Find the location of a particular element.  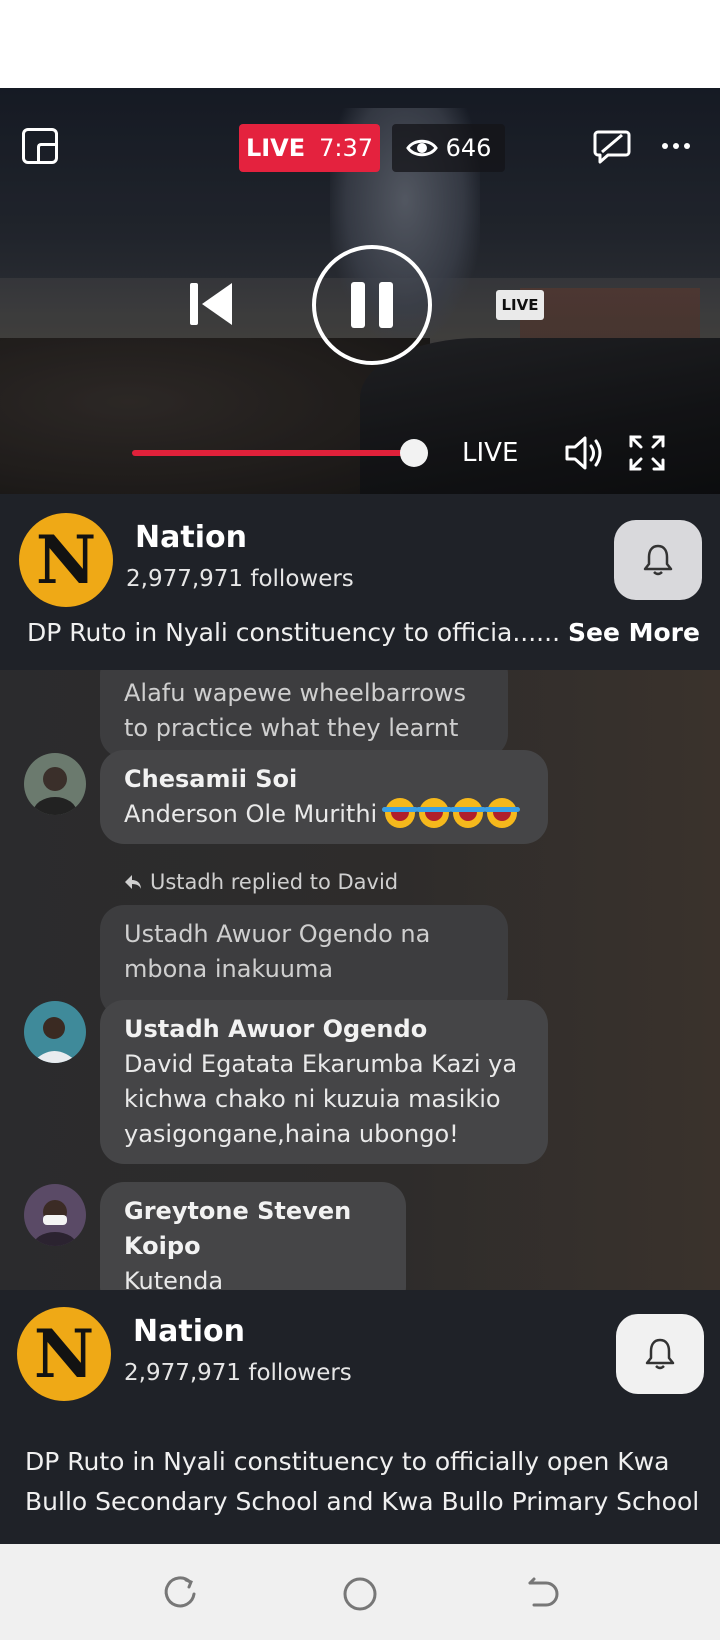

status-bar-area is located at coordinates (360, 44).